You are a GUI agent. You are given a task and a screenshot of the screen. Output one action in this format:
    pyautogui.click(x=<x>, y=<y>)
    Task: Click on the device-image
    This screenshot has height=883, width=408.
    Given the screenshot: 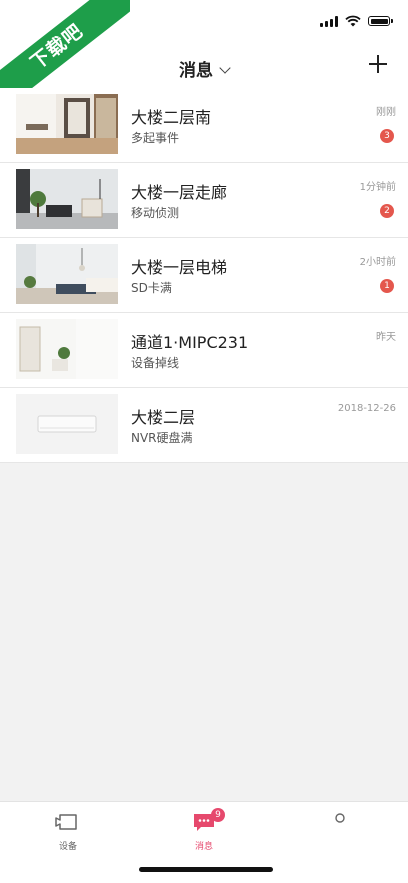 What is the action you would take?
    pyautogui.click(x=67, y=424)
    